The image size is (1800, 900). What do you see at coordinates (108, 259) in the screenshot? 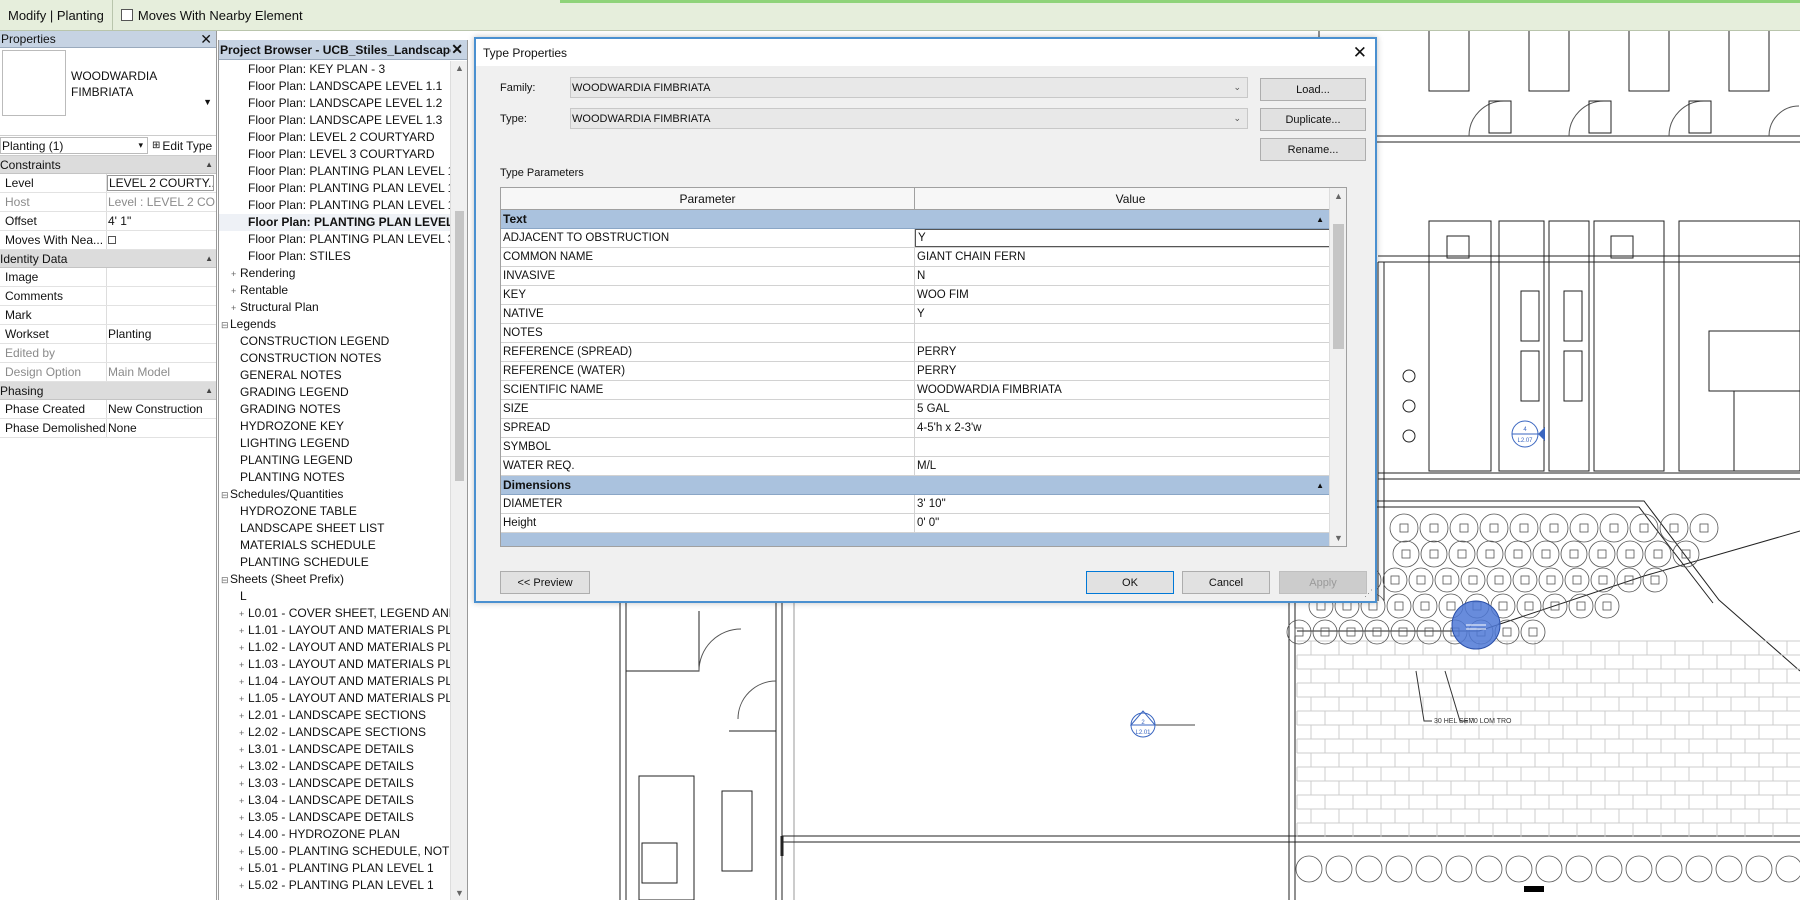
I see `property-group-header: Identity Data ▲` at bounding box center [108, 259].